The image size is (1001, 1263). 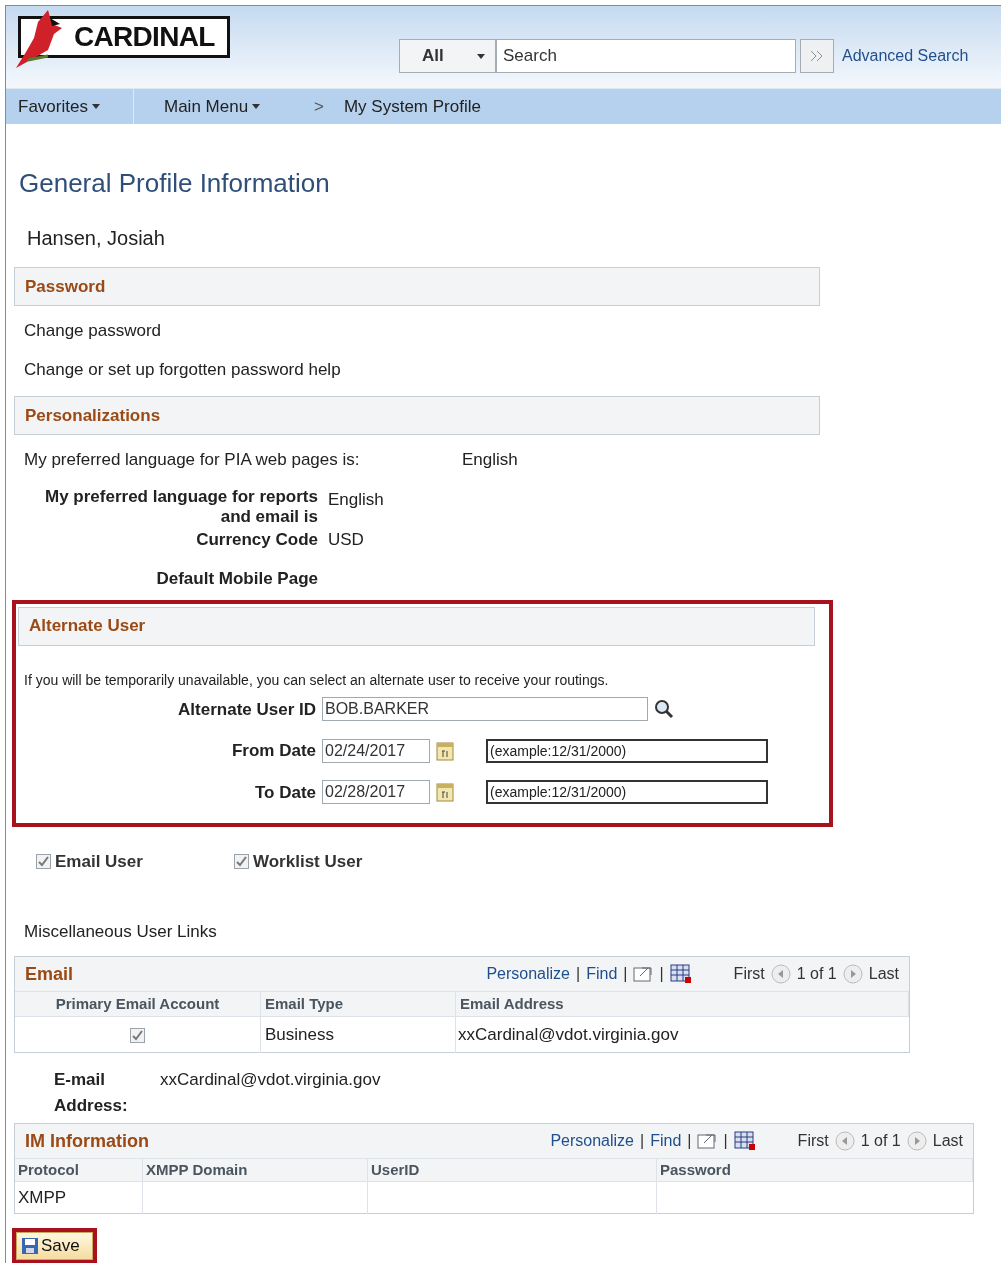 What do you see at coordinates (236, 579) in the screenshot?
I see `field-label: Default Mobile Page` at bounding box center [236, 579].